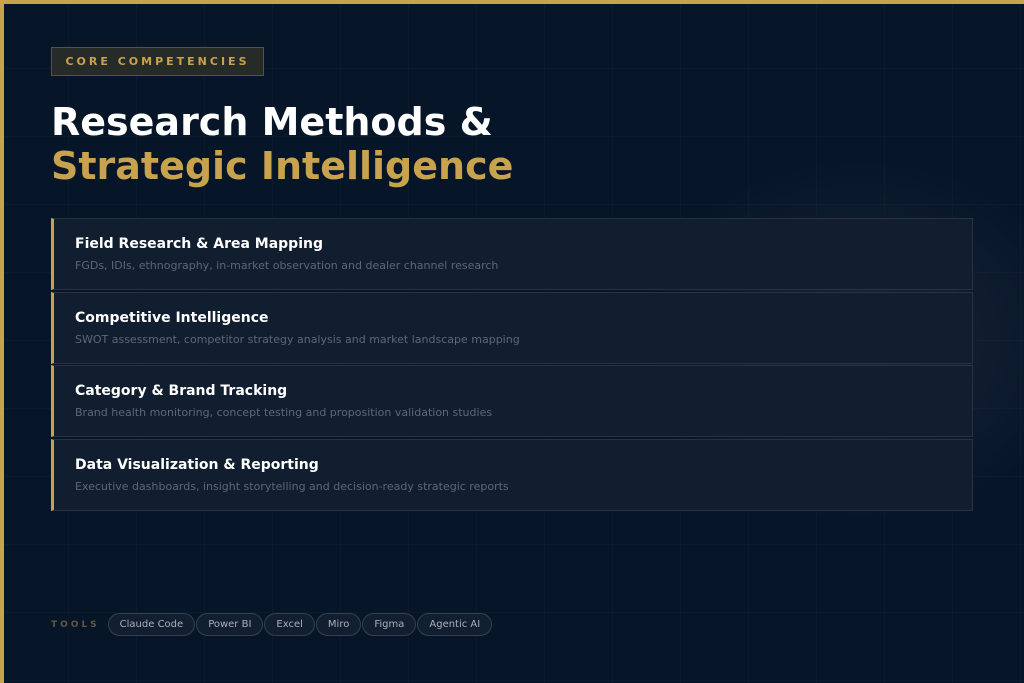  I want to click on tool-pill-claude-code: Claude Code, so click(151, 624).